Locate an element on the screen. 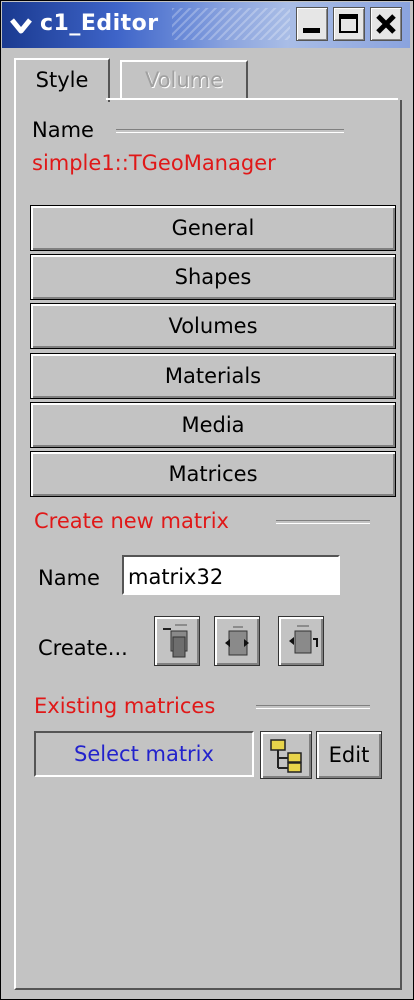 This screenshot has height=1000, width=414. maximize-icon is located at coordinates (348, 23).